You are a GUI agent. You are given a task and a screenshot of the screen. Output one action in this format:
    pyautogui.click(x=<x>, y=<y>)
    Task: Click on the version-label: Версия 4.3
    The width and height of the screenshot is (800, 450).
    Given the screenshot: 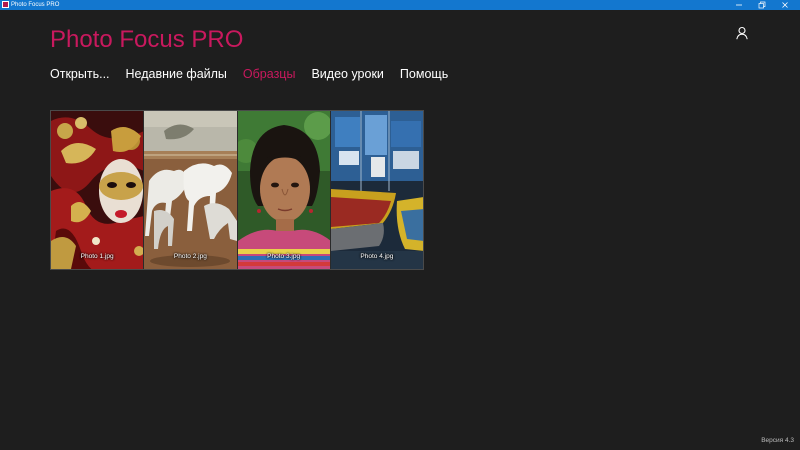 What is the action you would take?
    pyautogui.click(x=777, y=440)
    